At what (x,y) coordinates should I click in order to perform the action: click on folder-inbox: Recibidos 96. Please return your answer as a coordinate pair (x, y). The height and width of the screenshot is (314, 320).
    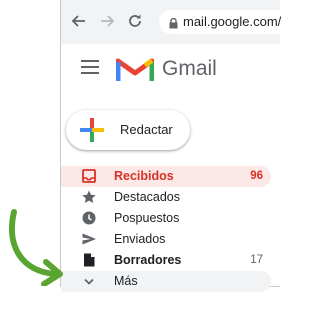
    Looking at the image, I should click on (166, 176).